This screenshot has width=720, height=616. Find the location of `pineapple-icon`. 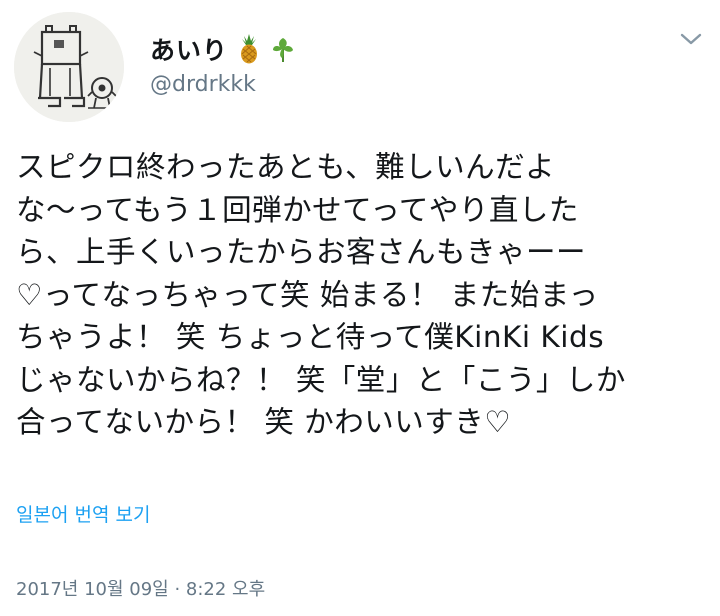

pineapple-icon is located at coordinates (249, 49).